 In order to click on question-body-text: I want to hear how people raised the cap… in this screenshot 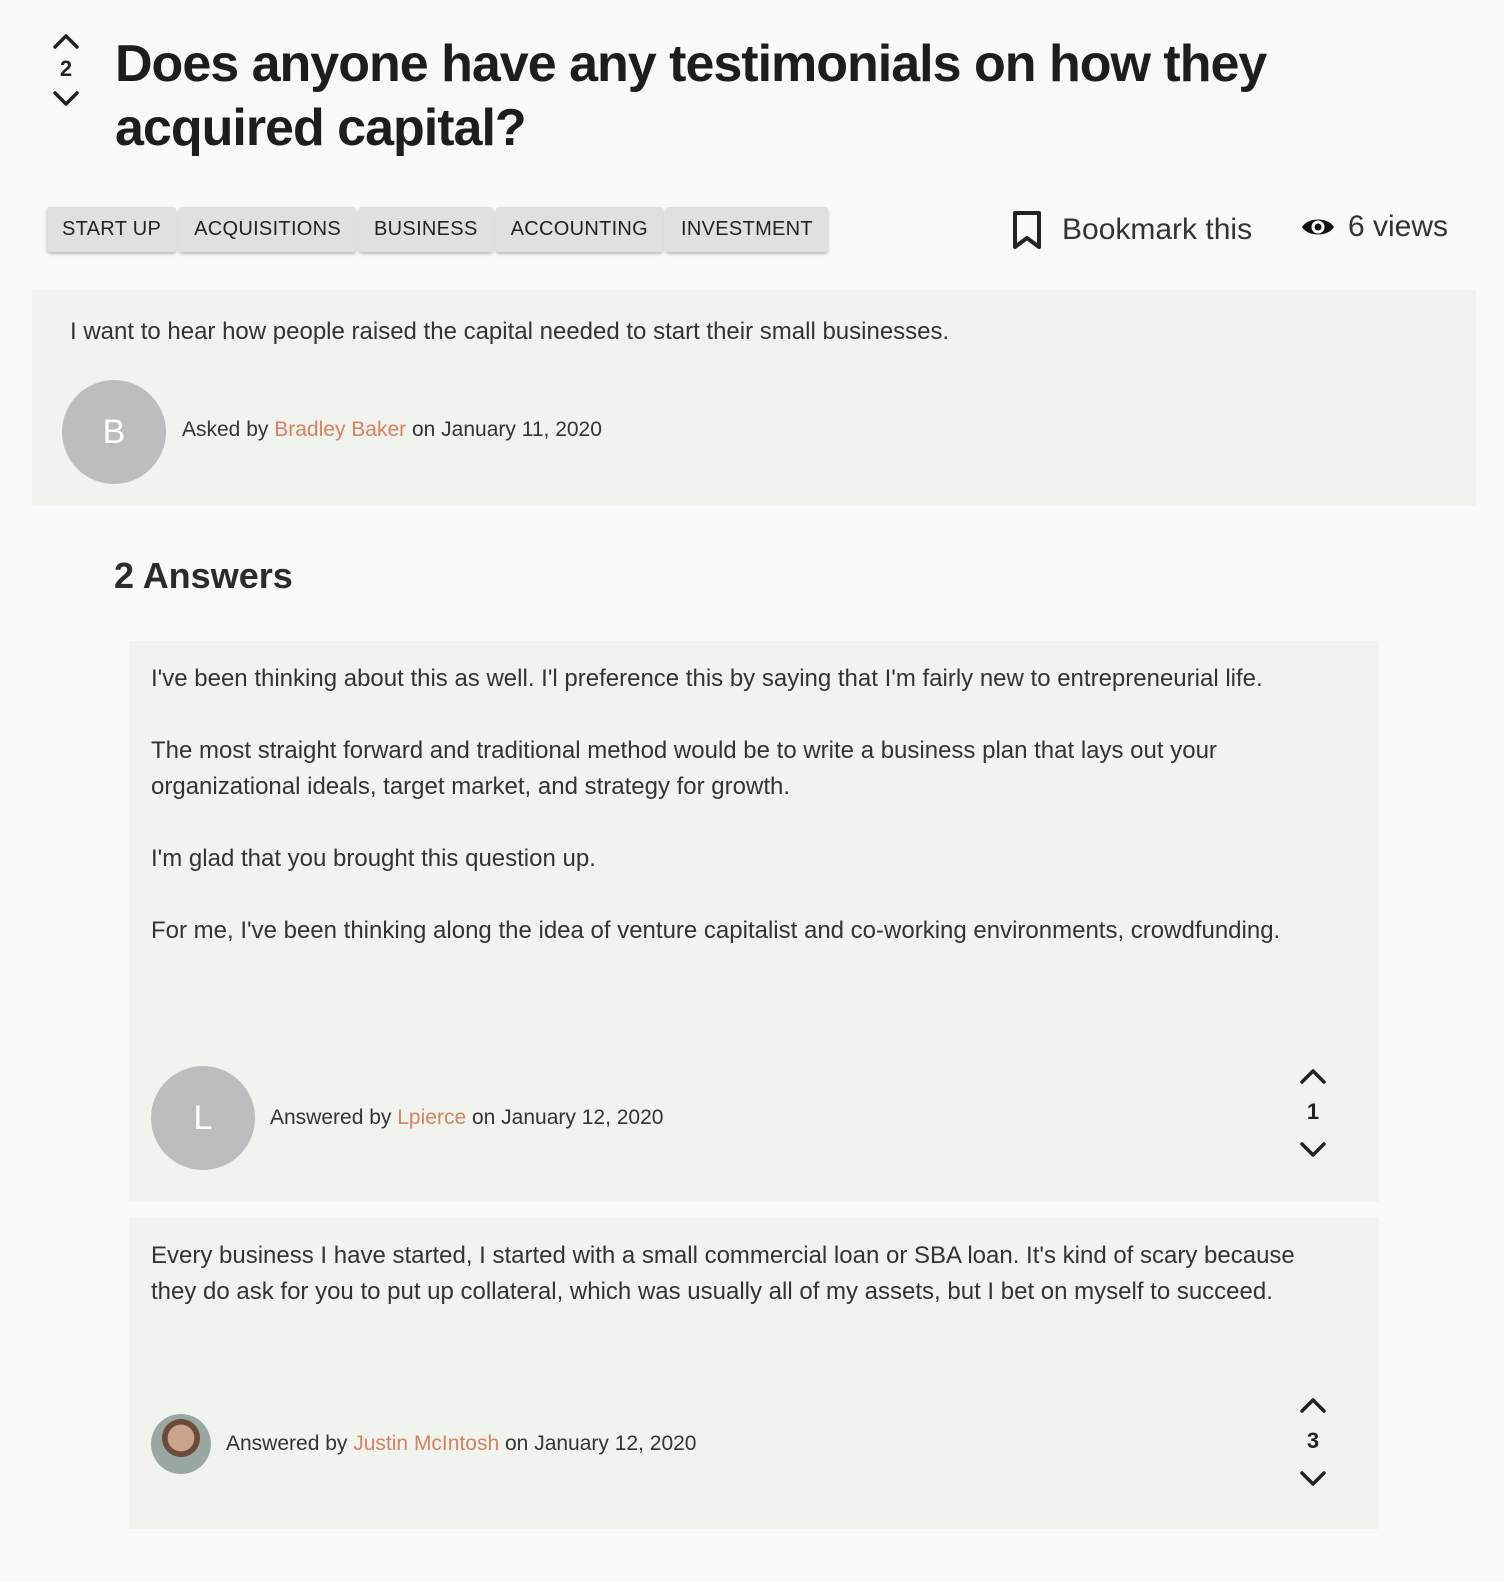, I will do `click(510, 331)`.